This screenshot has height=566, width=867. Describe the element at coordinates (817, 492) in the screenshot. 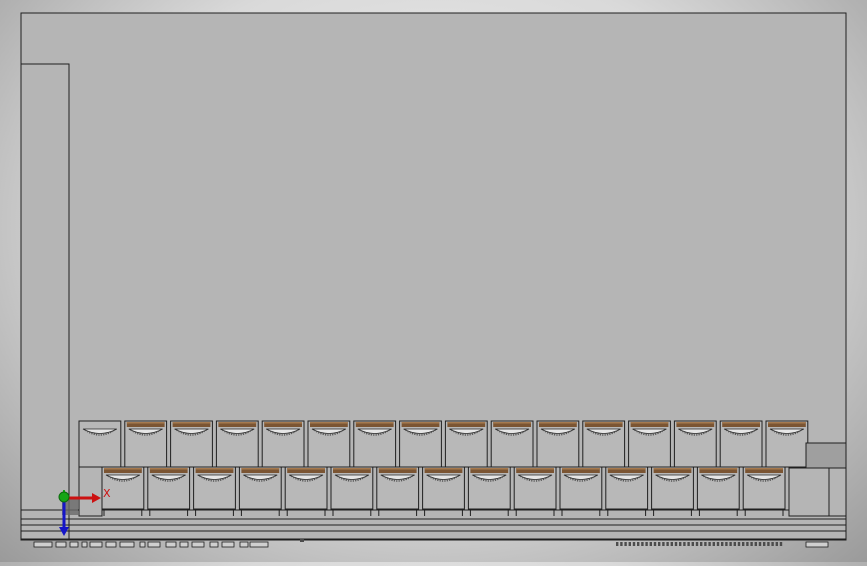

I see `right-end-block` at that location.